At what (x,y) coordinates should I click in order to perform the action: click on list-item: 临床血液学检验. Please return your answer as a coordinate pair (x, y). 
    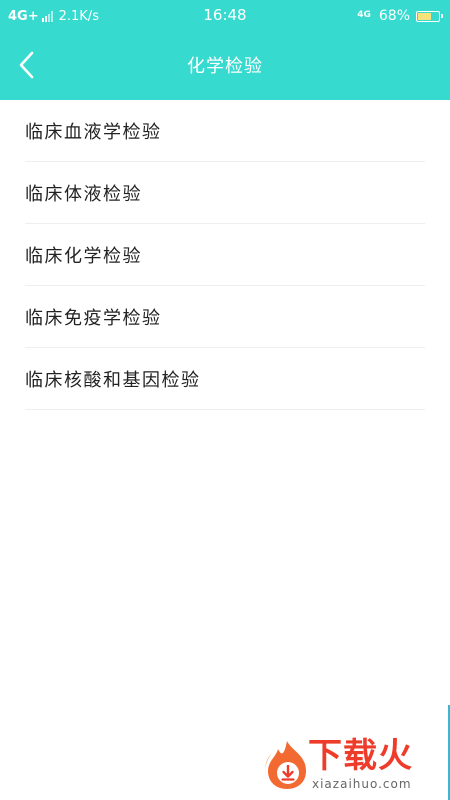
    Looking at the image, I should click on (225, 131).